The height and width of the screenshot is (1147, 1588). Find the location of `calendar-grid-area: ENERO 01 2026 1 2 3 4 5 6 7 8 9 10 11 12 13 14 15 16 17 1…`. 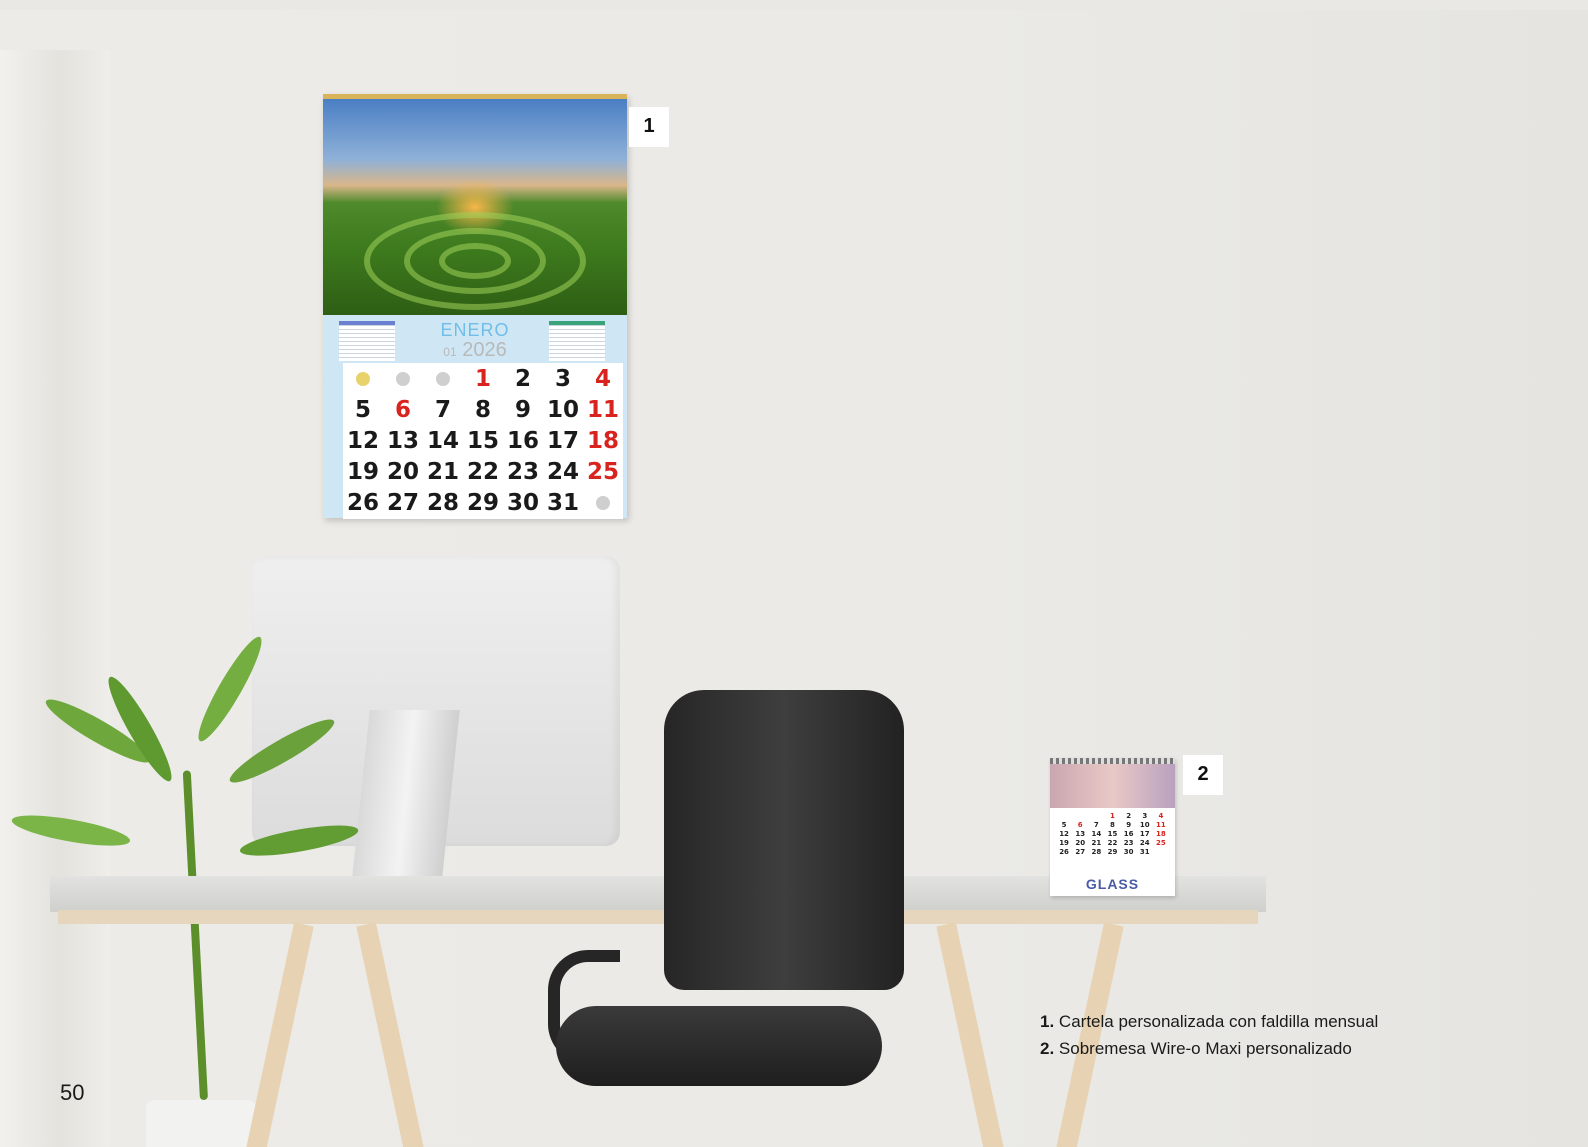

calendar-grid-area: ENERO 01 2026 1 2 3 4 5 6 7 8 9 10 11 12 13 14 15 16 17 1… is located at coordinates (475, 417).